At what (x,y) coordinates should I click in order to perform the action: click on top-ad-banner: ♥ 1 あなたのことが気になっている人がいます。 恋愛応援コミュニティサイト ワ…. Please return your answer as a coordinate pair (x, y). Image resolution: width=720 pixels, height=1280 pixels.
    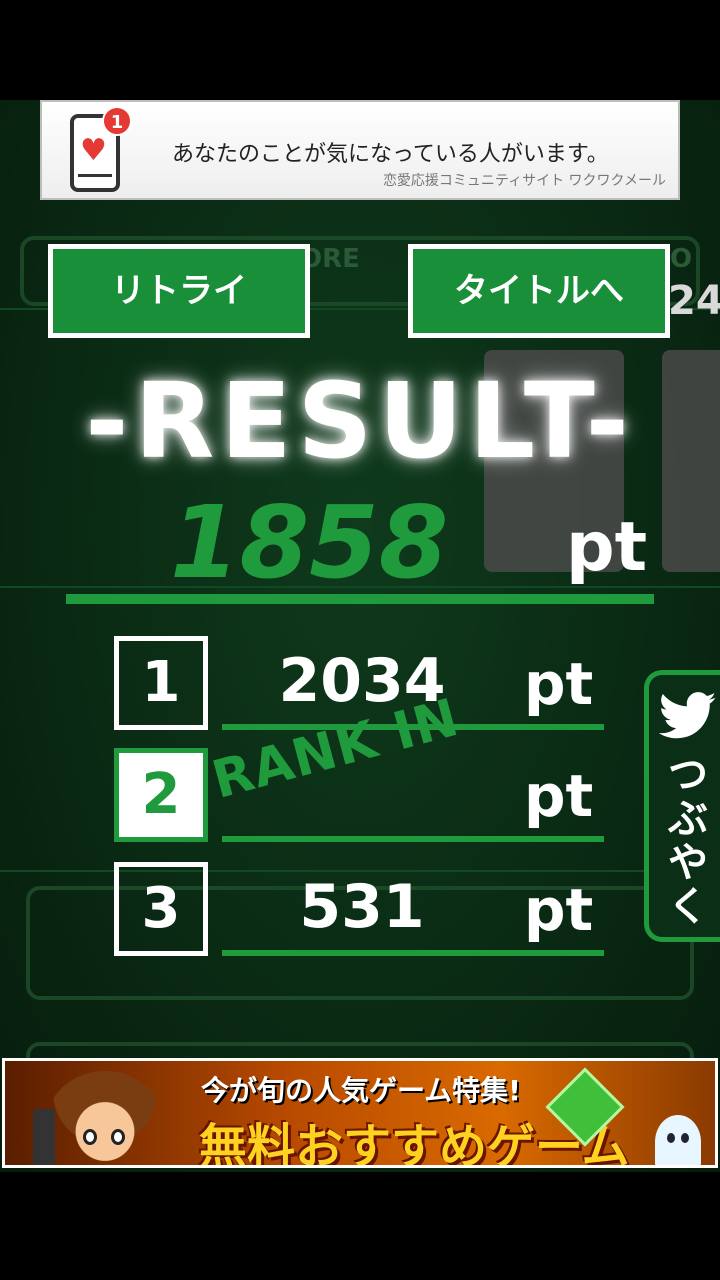
    Looking at the image, I should click on (360, 150).